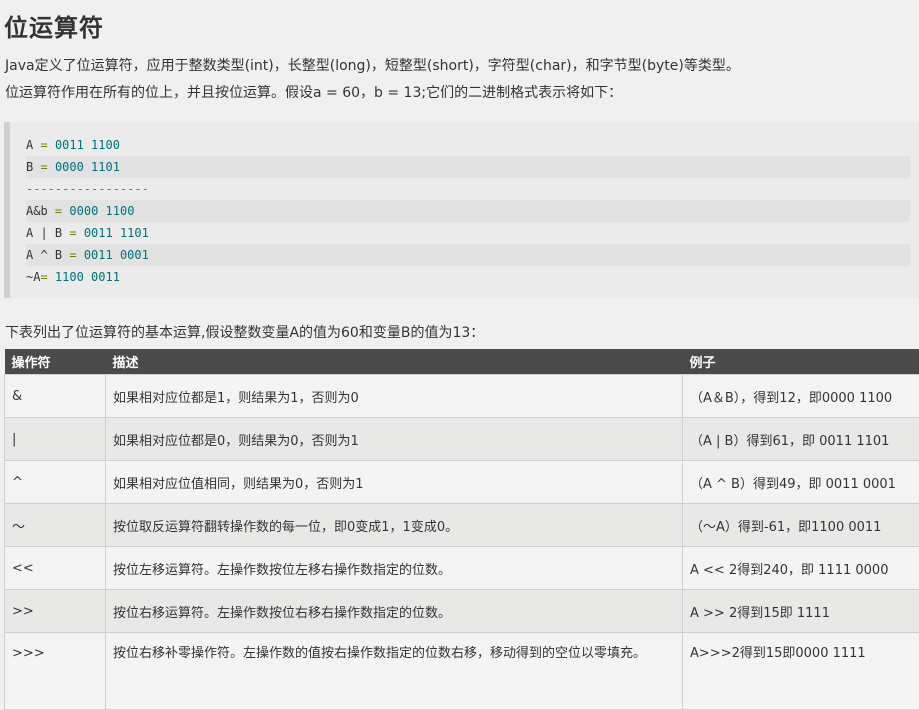  What do you see at coordinates (55, 611) in the screenshot?
I see `operator-cell: >>` at bounding box center [55, 611].